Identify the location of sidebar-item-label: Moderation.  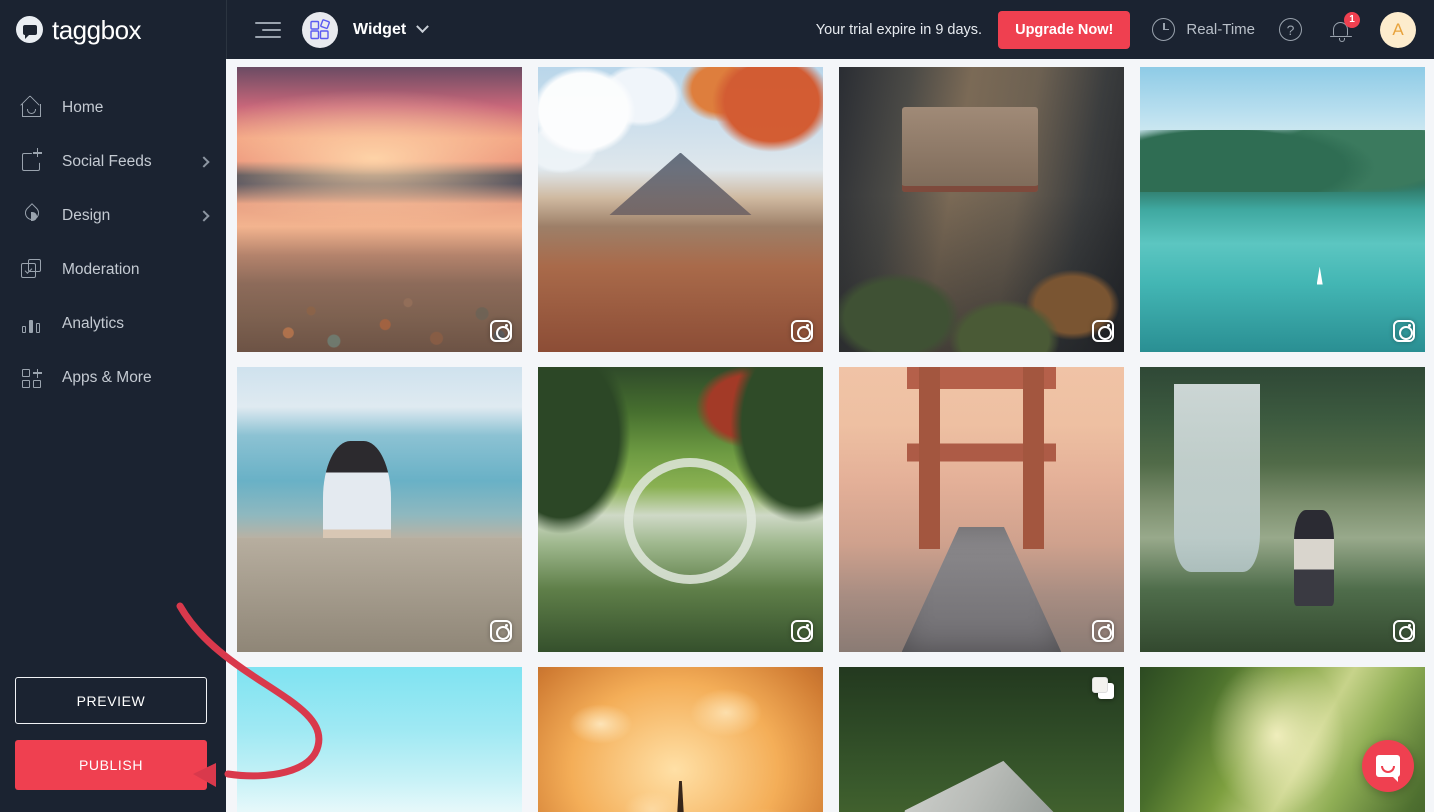
(101, 269).